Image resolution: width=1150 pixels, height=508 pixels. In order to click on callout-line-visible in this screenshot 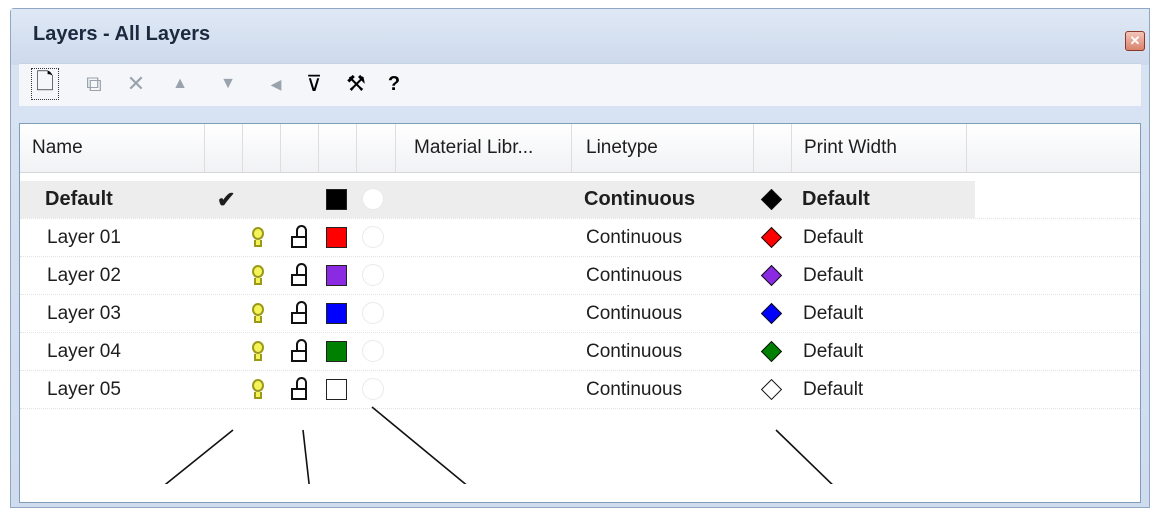, I will do `click(199, 456)`.